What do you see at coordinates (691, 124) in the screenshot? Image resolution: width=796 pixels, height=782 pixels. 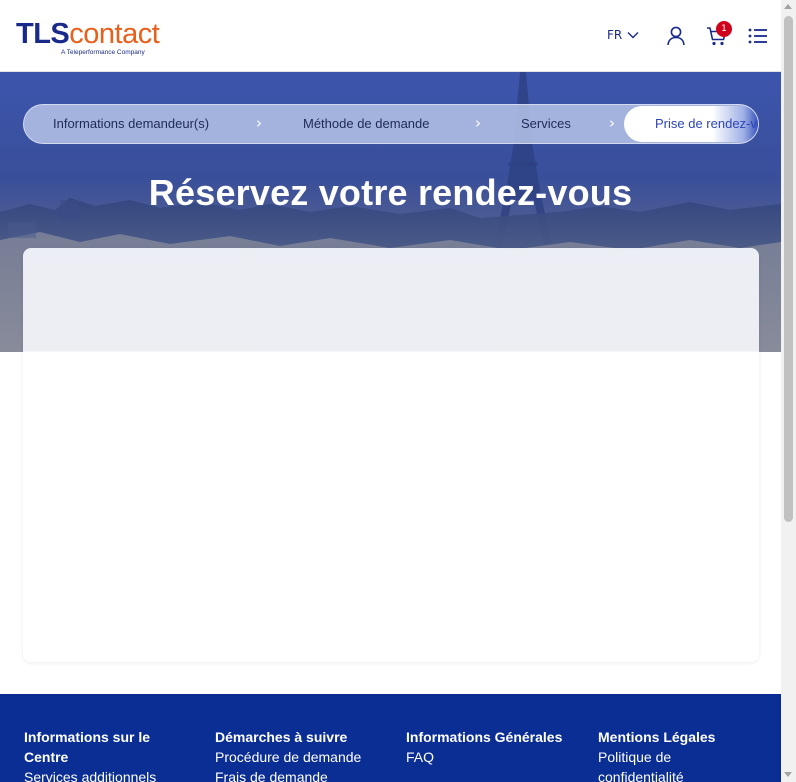 I see `step-appointment-booking: Prise de rendez-vous` at bounding box center [691, 124].